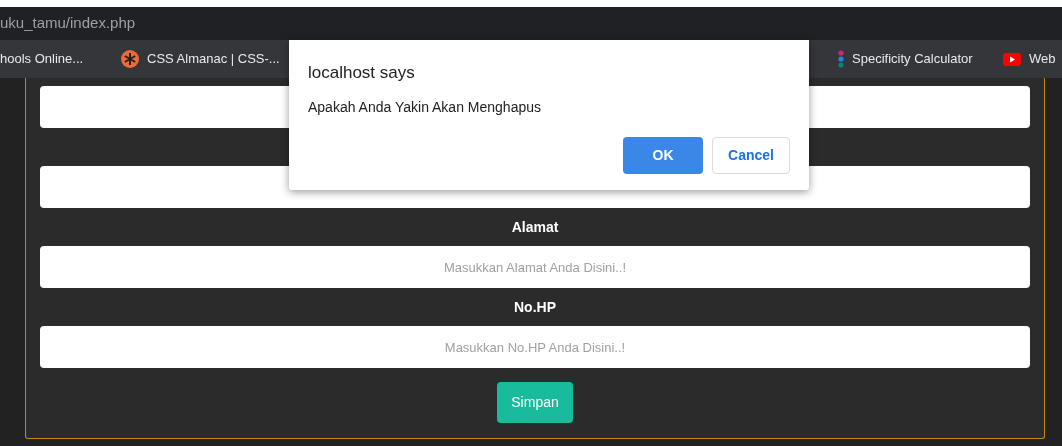 The width and height of the screenshot is (1062, 446). I want to click on asterisk-icon, so click(130, 59).